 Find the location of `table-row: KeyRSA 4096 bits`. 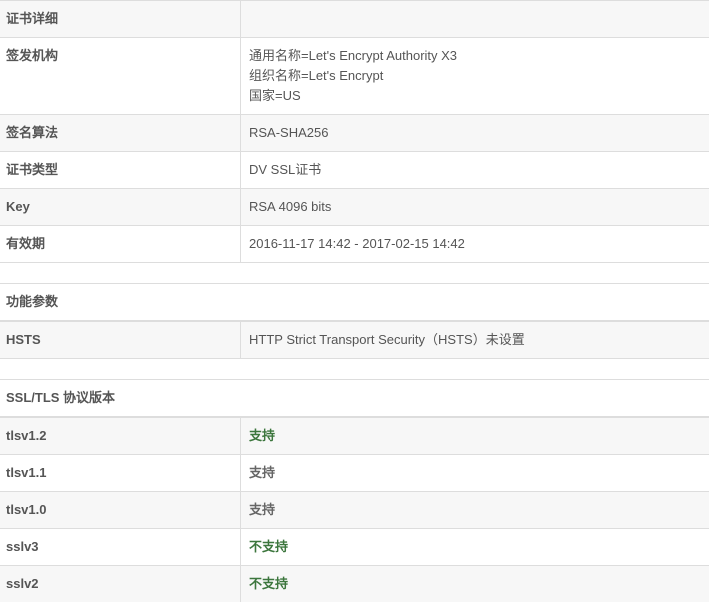

table-row: KeyRSA 4096 bits is located at coordinates (354, 207).